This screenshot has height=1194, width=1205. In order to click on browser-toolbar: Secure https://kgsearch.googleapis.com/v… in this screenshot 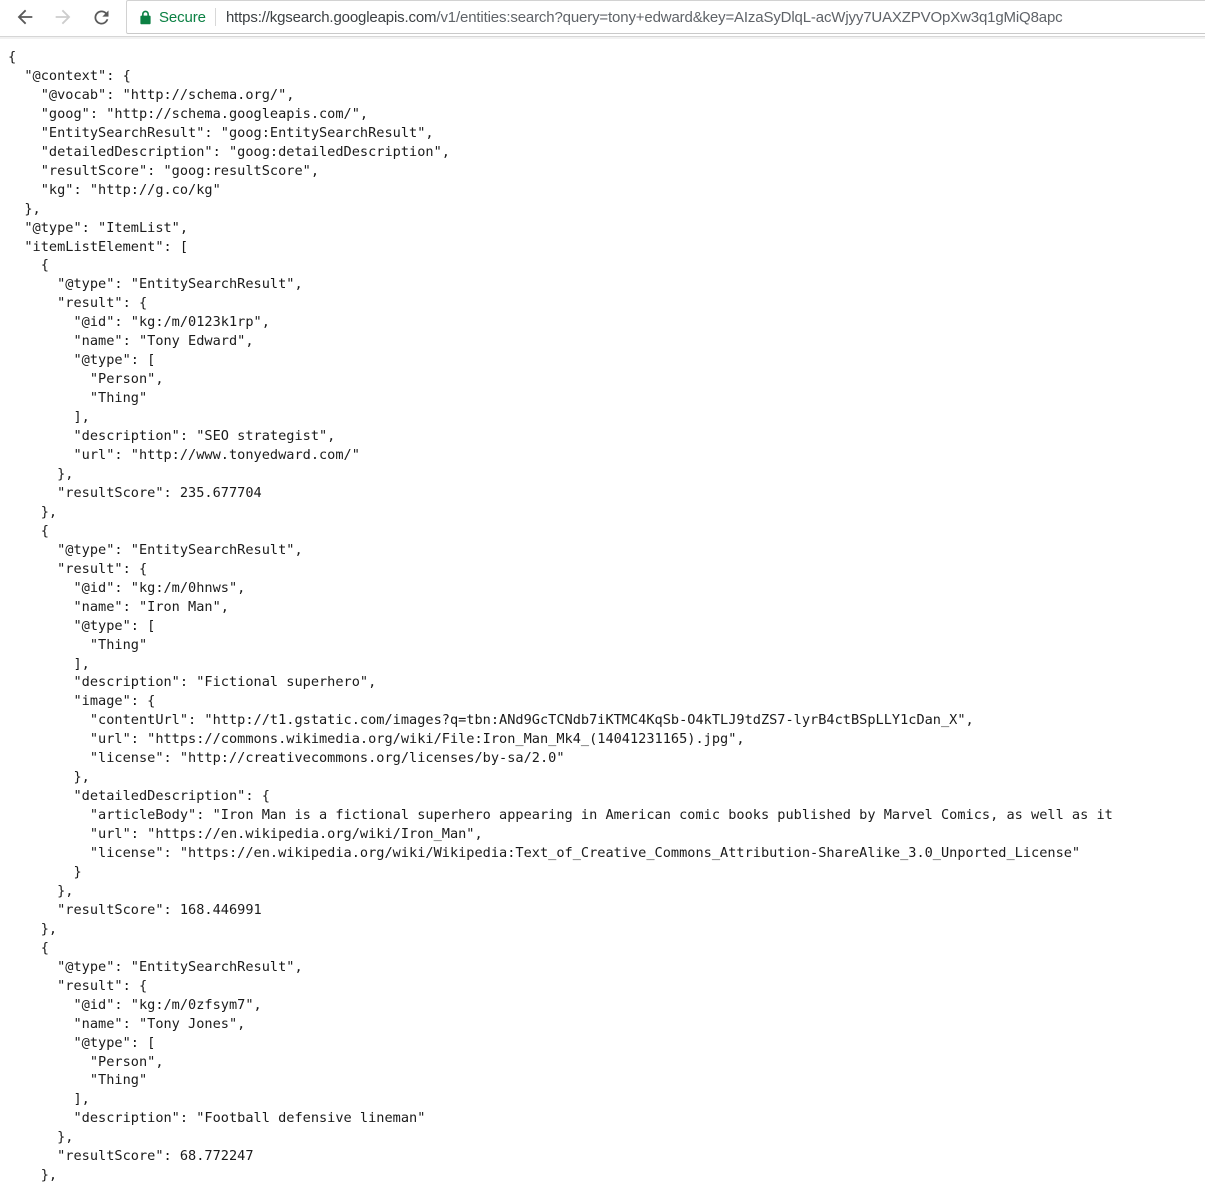, I will do `click(602, 18)`.